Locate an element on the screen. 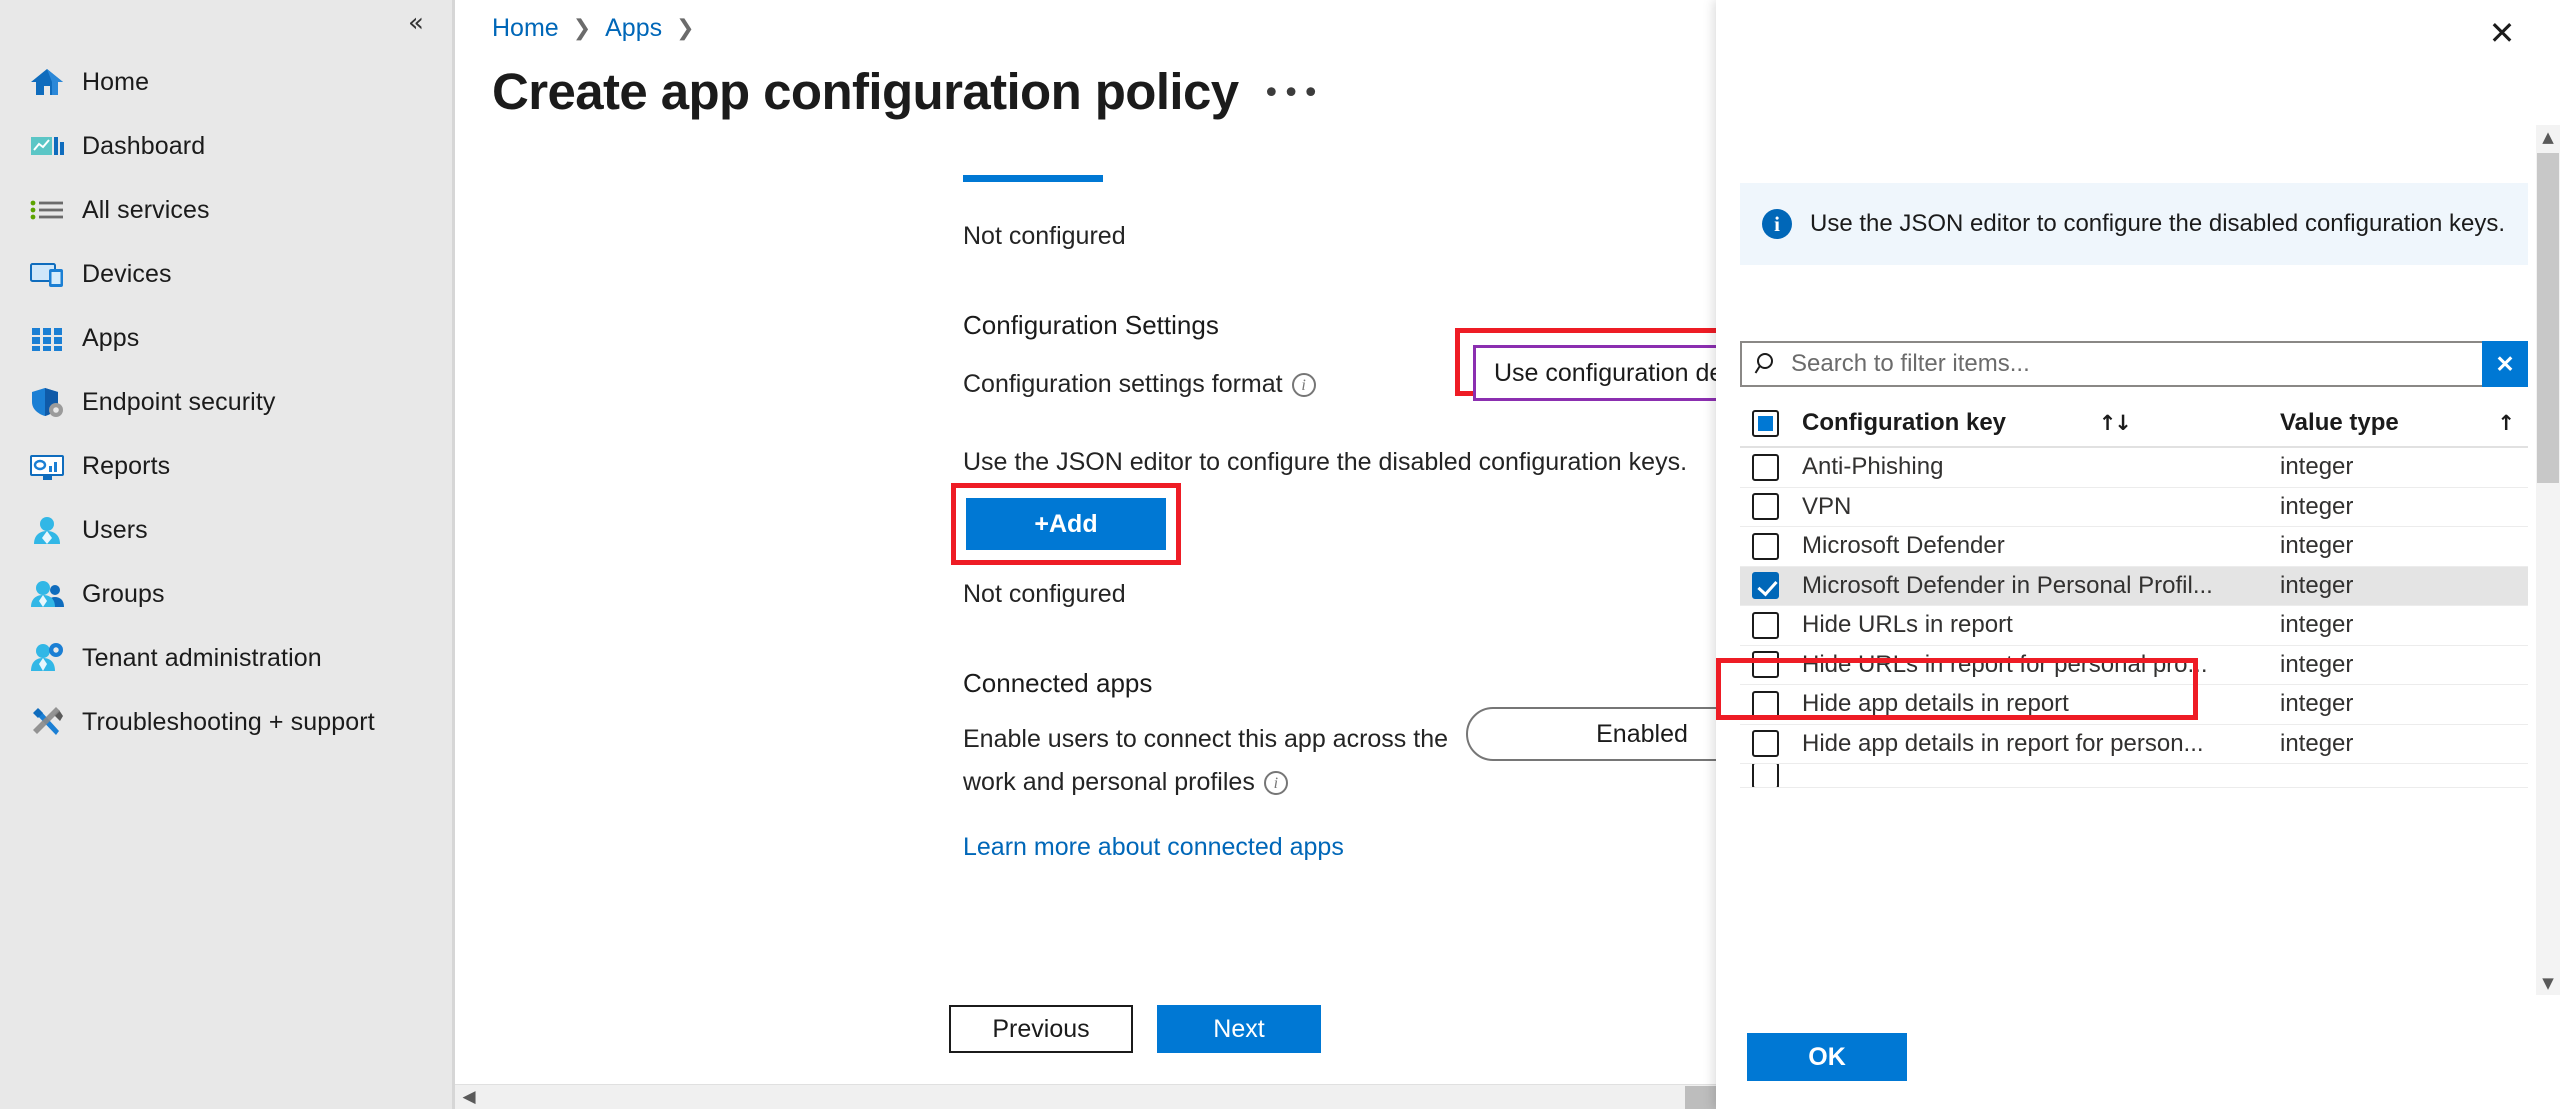  search-input is located at coordinates (2135, 364).